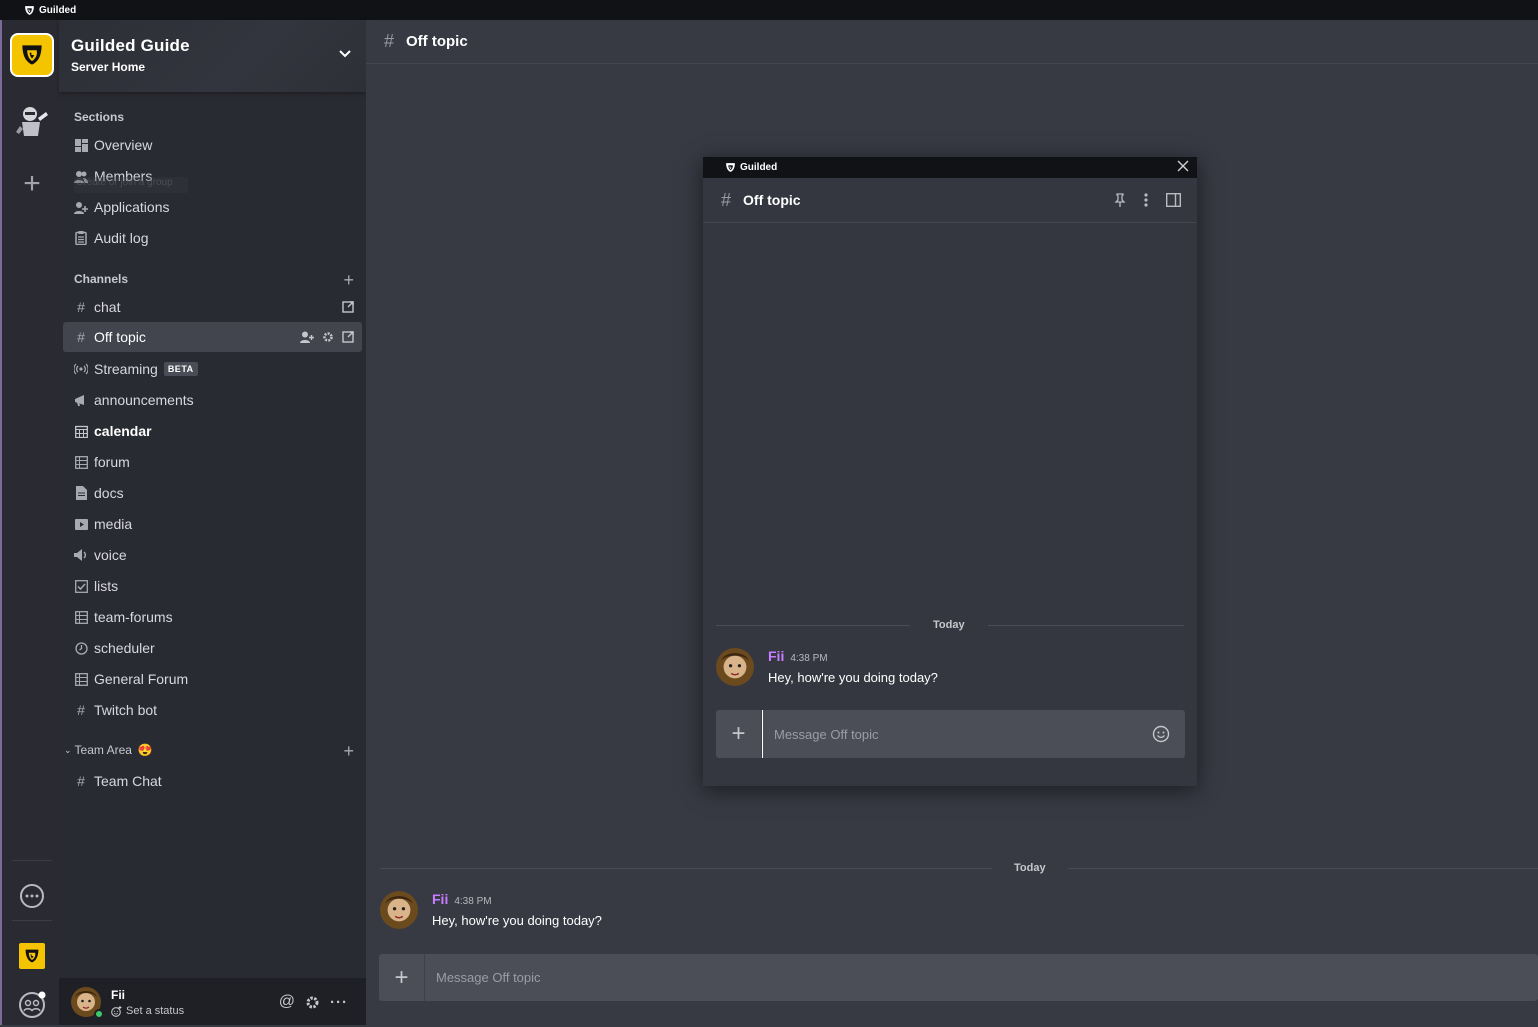 Image resolution: width=1538 pixels, height=1027 pixels. I want to click on server-header: Guilded Guide Server Home, so click(212, 56).